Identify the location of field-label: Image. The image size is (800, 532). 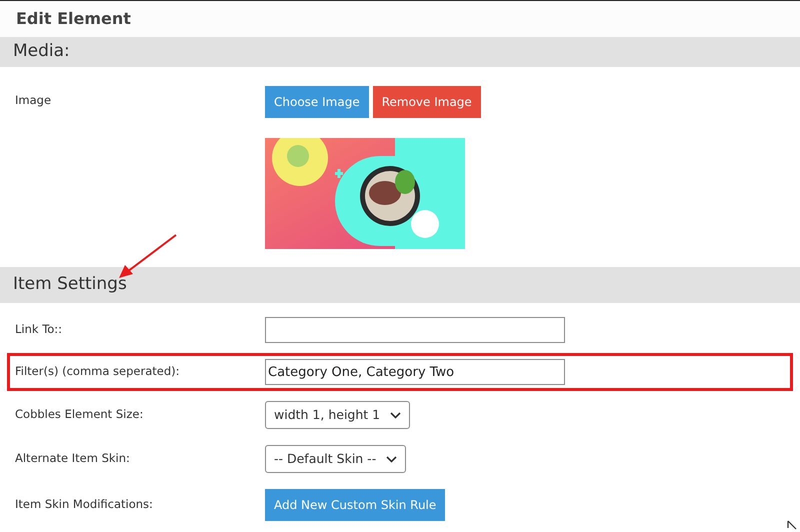
(33, 100).